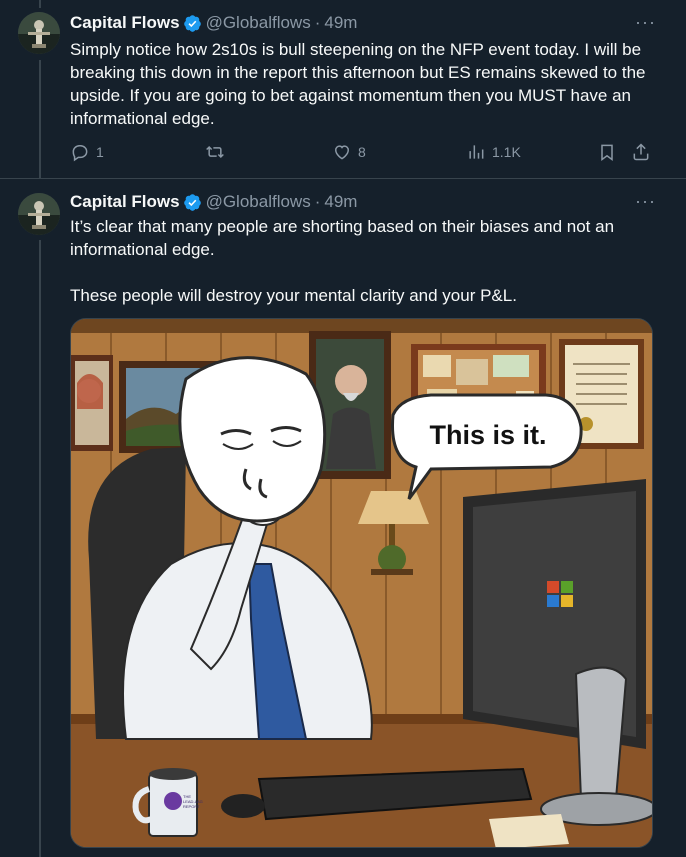 This screenshot has width=686, height=857. I want to click on bookmark-icon, so click(607, 152).